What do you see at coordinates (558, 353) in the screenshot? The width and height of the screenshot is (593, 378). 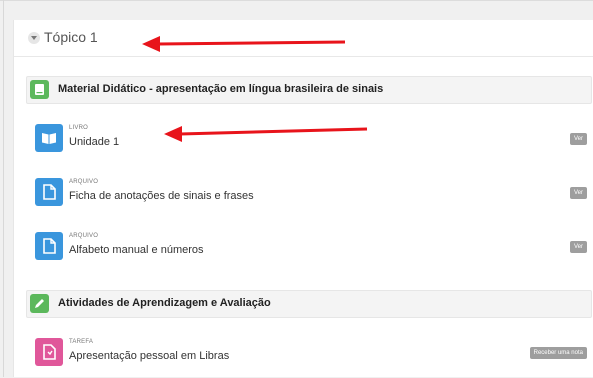 I see `grade-button: Receber uma nota` at bounding box center [558, 353].